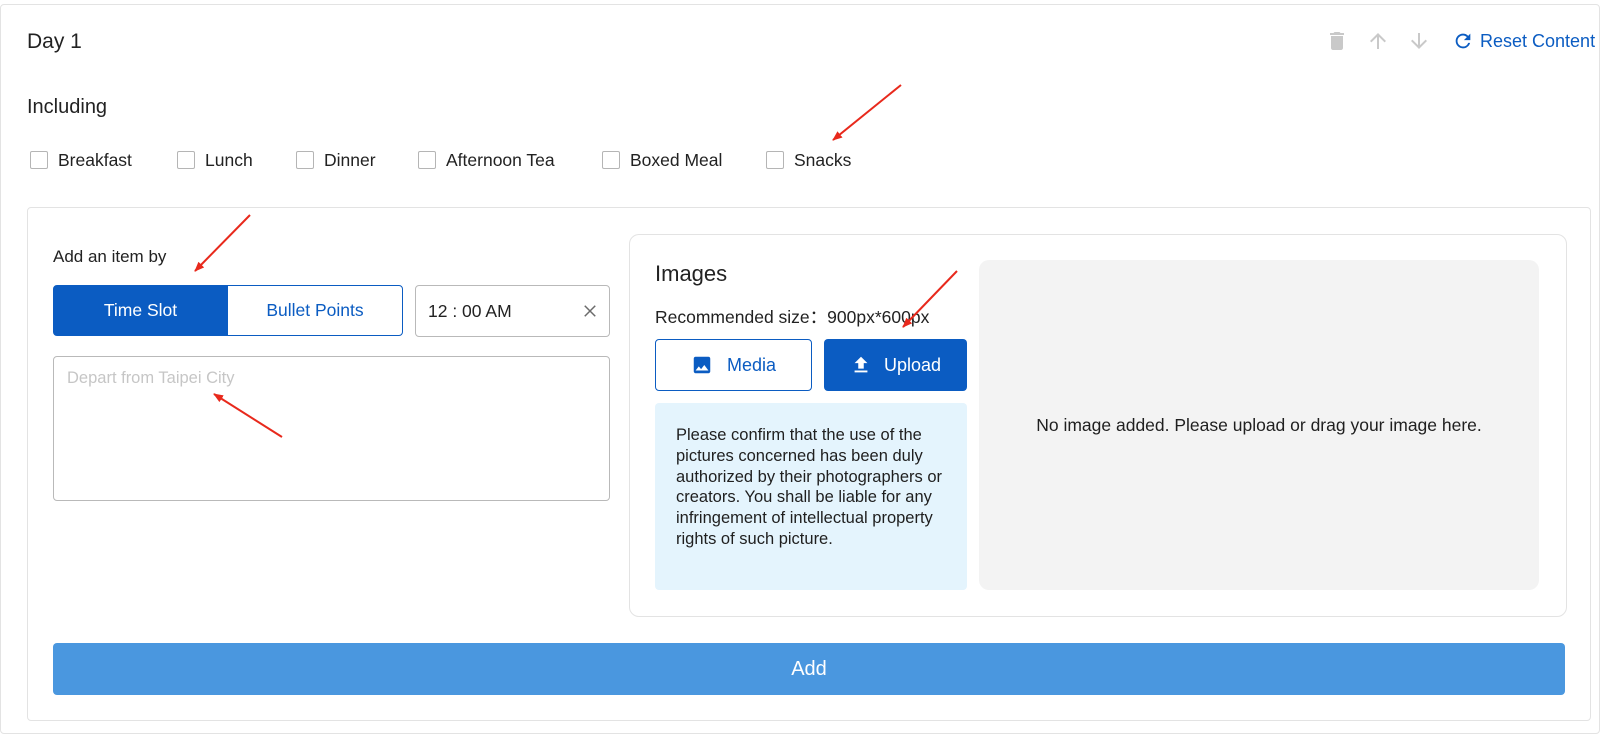 This screenshot has width=1600, height=734. Describe the element at coordinates (792, 317) in the screenshot. I see `recommended-size-text: Recommended size：900px*600px` at that location.